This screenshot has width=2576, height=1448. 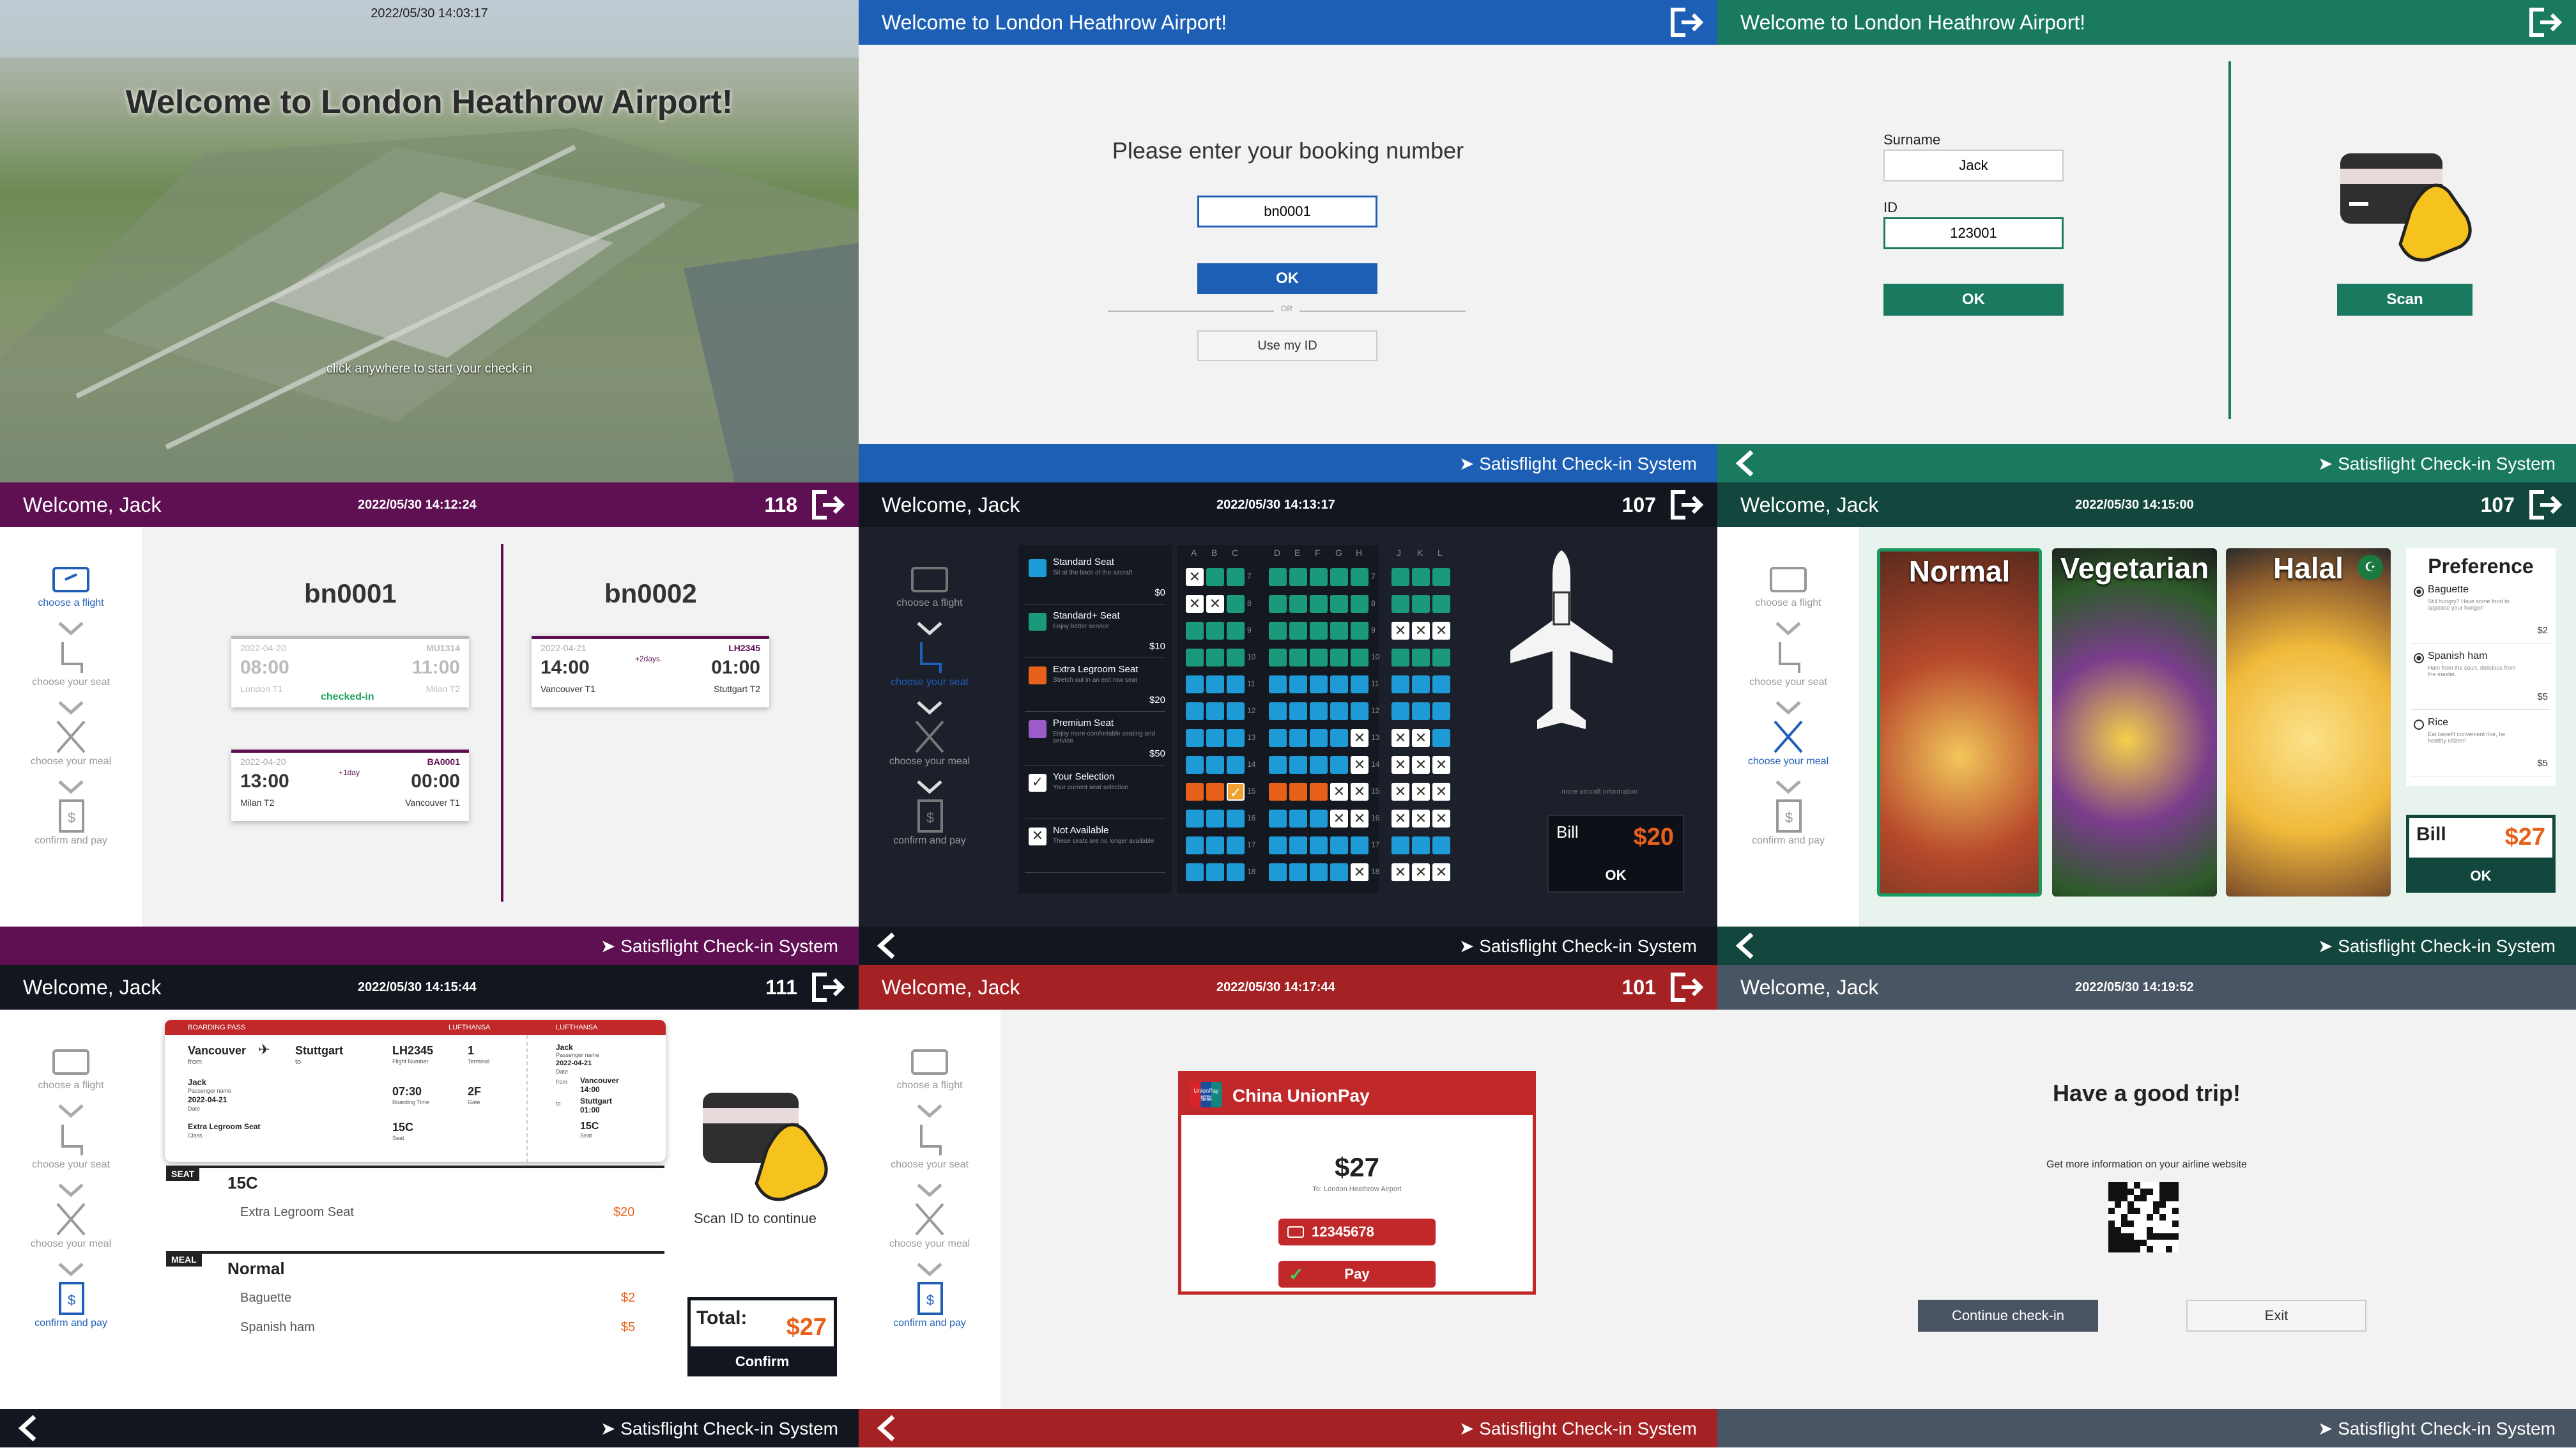 What do you see at coordinates (2008, 1316) in the screenshot?
I see `continue-checkin-button: Continue check-in` at bounding box center [2008, 1316].